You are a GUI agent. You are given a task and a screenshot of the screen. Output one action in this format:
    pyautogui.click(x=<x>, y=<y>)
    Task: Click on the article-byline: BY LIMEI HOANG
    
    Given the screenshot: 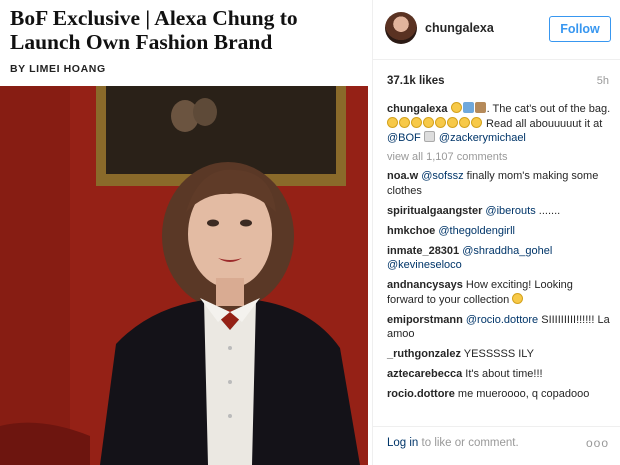 What is the action you would take?
    pyautogui.click(x=58, y=69)
    